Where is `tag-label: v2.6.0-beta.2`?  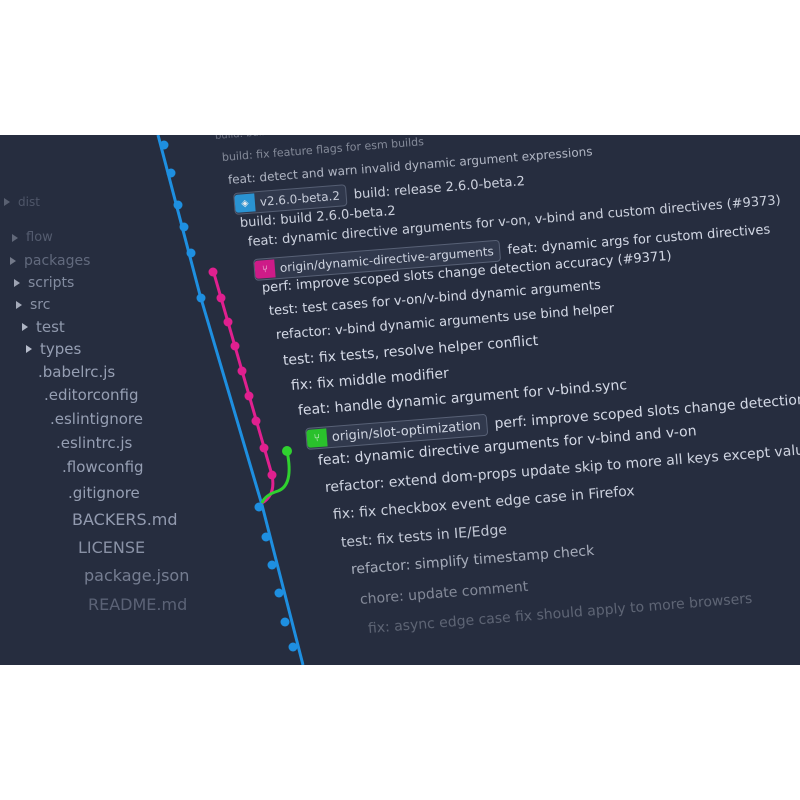
tag-label: v2.6.0-beta.2 is located at coordinates (300, 198).